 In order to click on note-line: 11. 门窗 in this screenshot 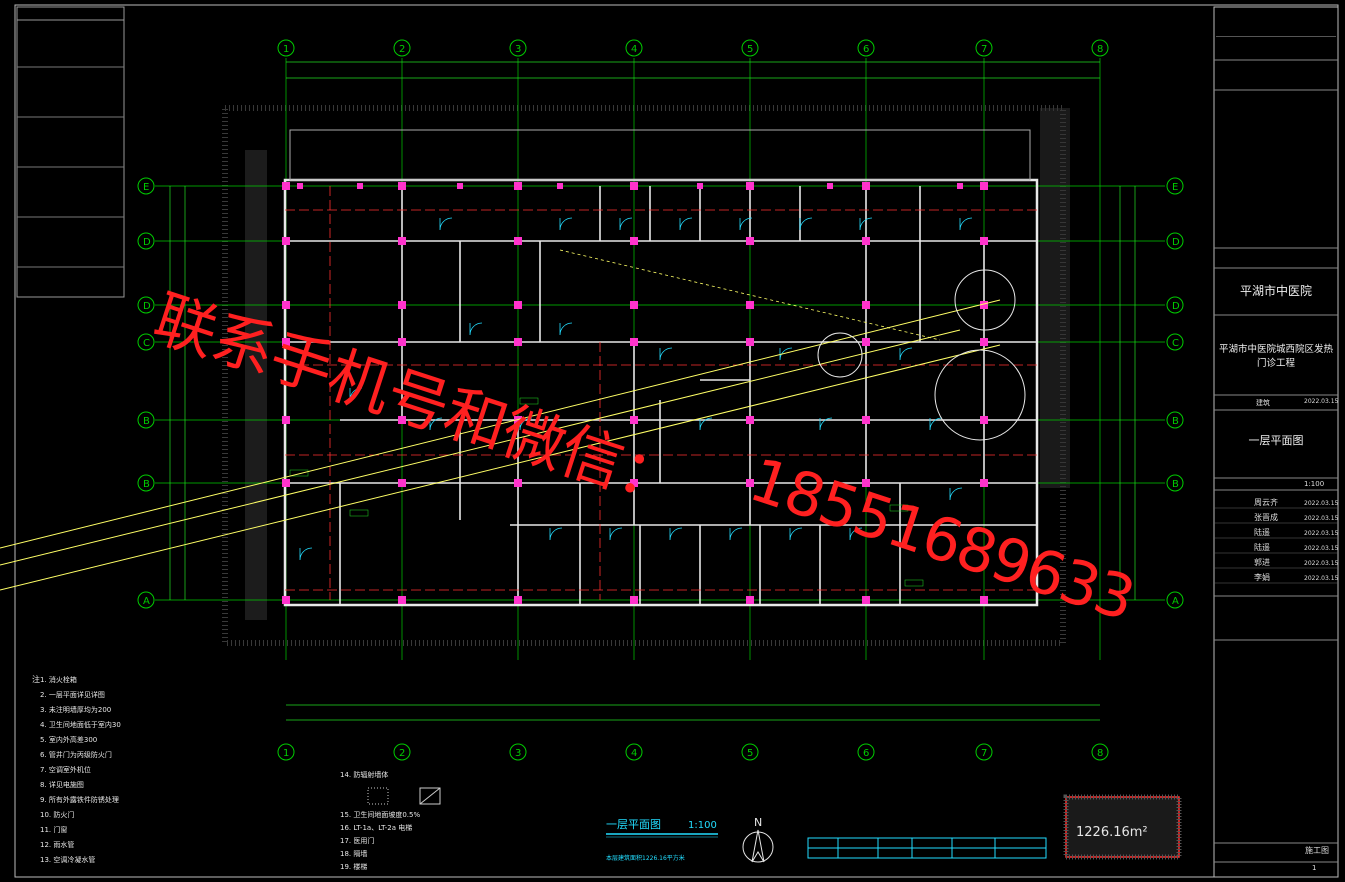, I will do `click(53, 829)`.